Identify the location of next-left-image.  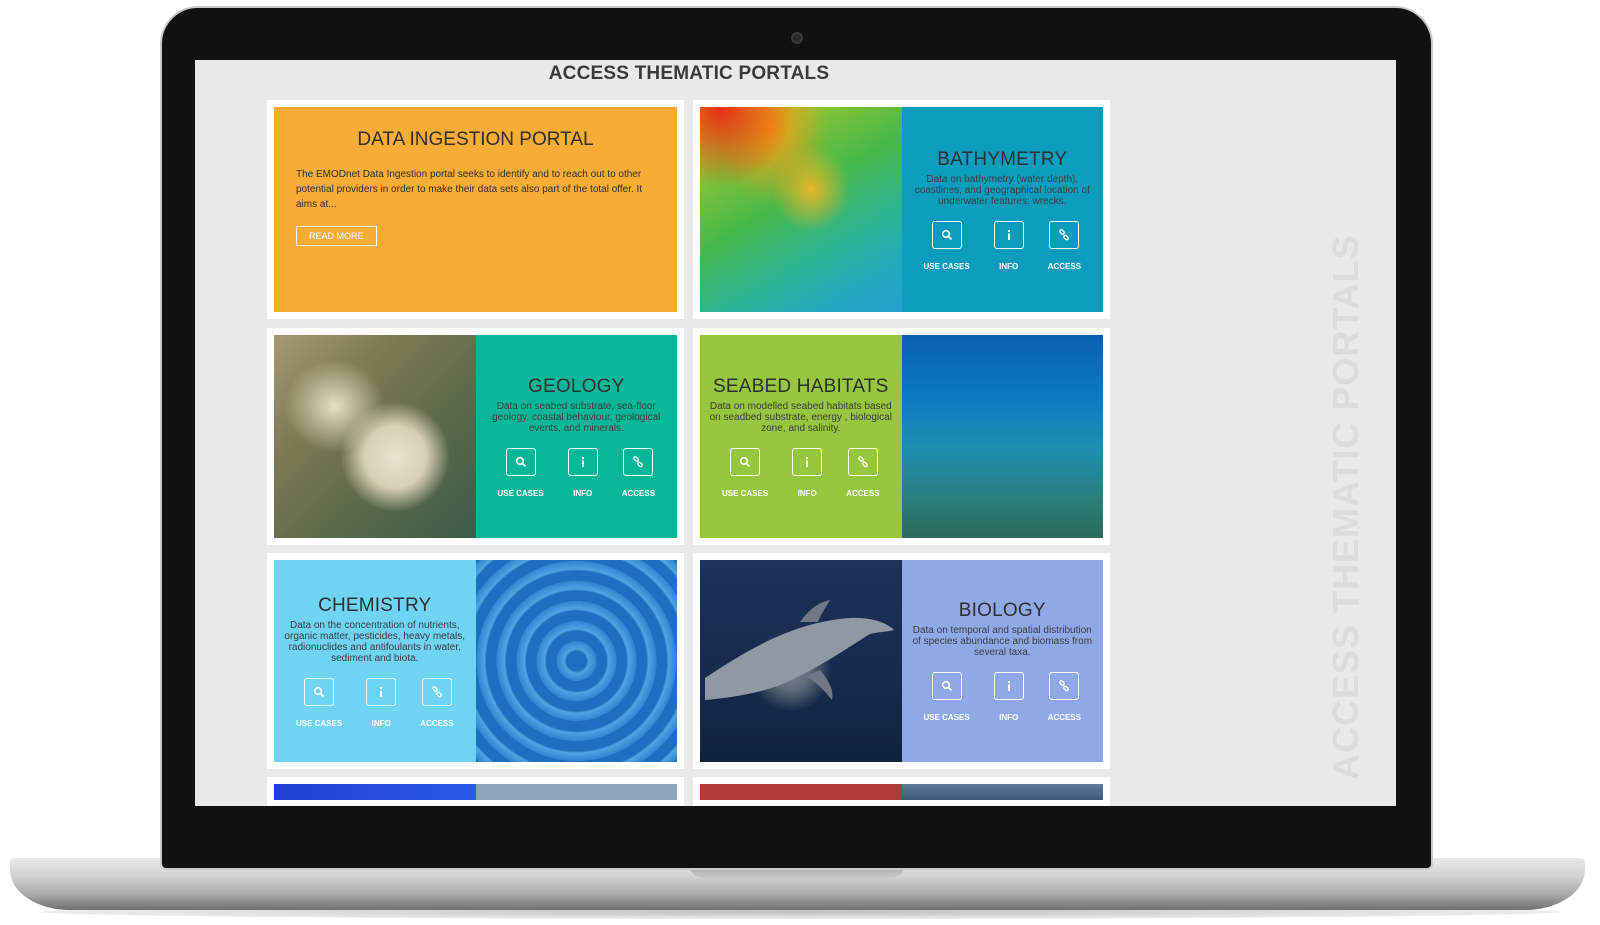
(375, 792).